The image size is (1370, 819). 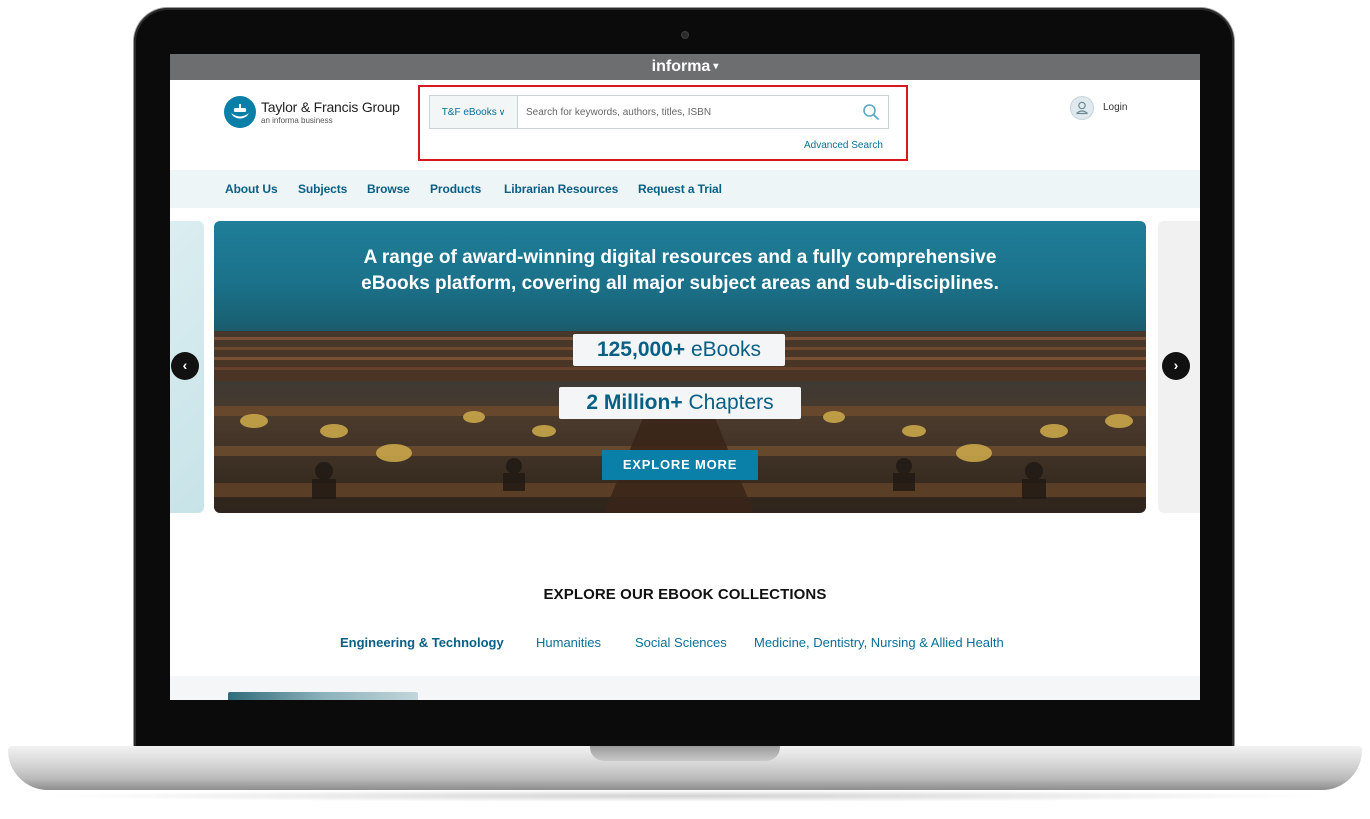 I want to click on search-bar: T&F eBooks ∨, so click(x=659, y=112).